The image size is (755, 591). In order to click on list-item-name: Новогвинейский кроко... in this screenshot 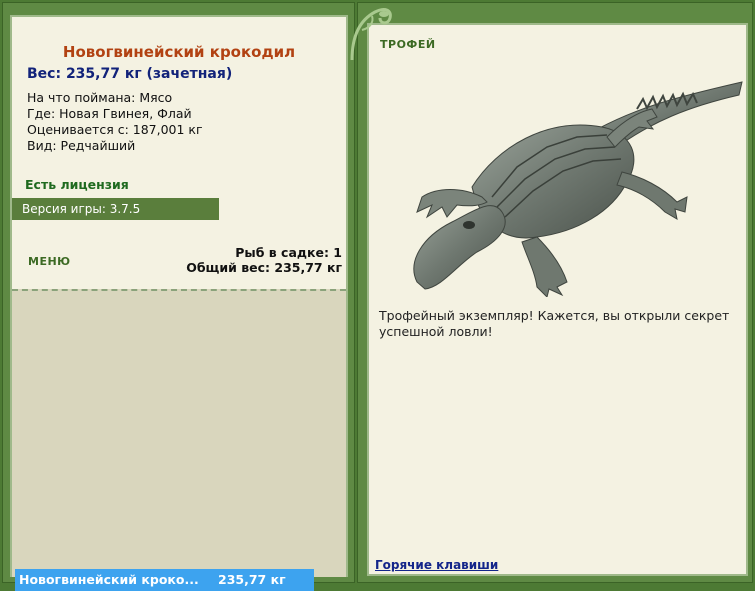, I will do `click(109, 579)`.